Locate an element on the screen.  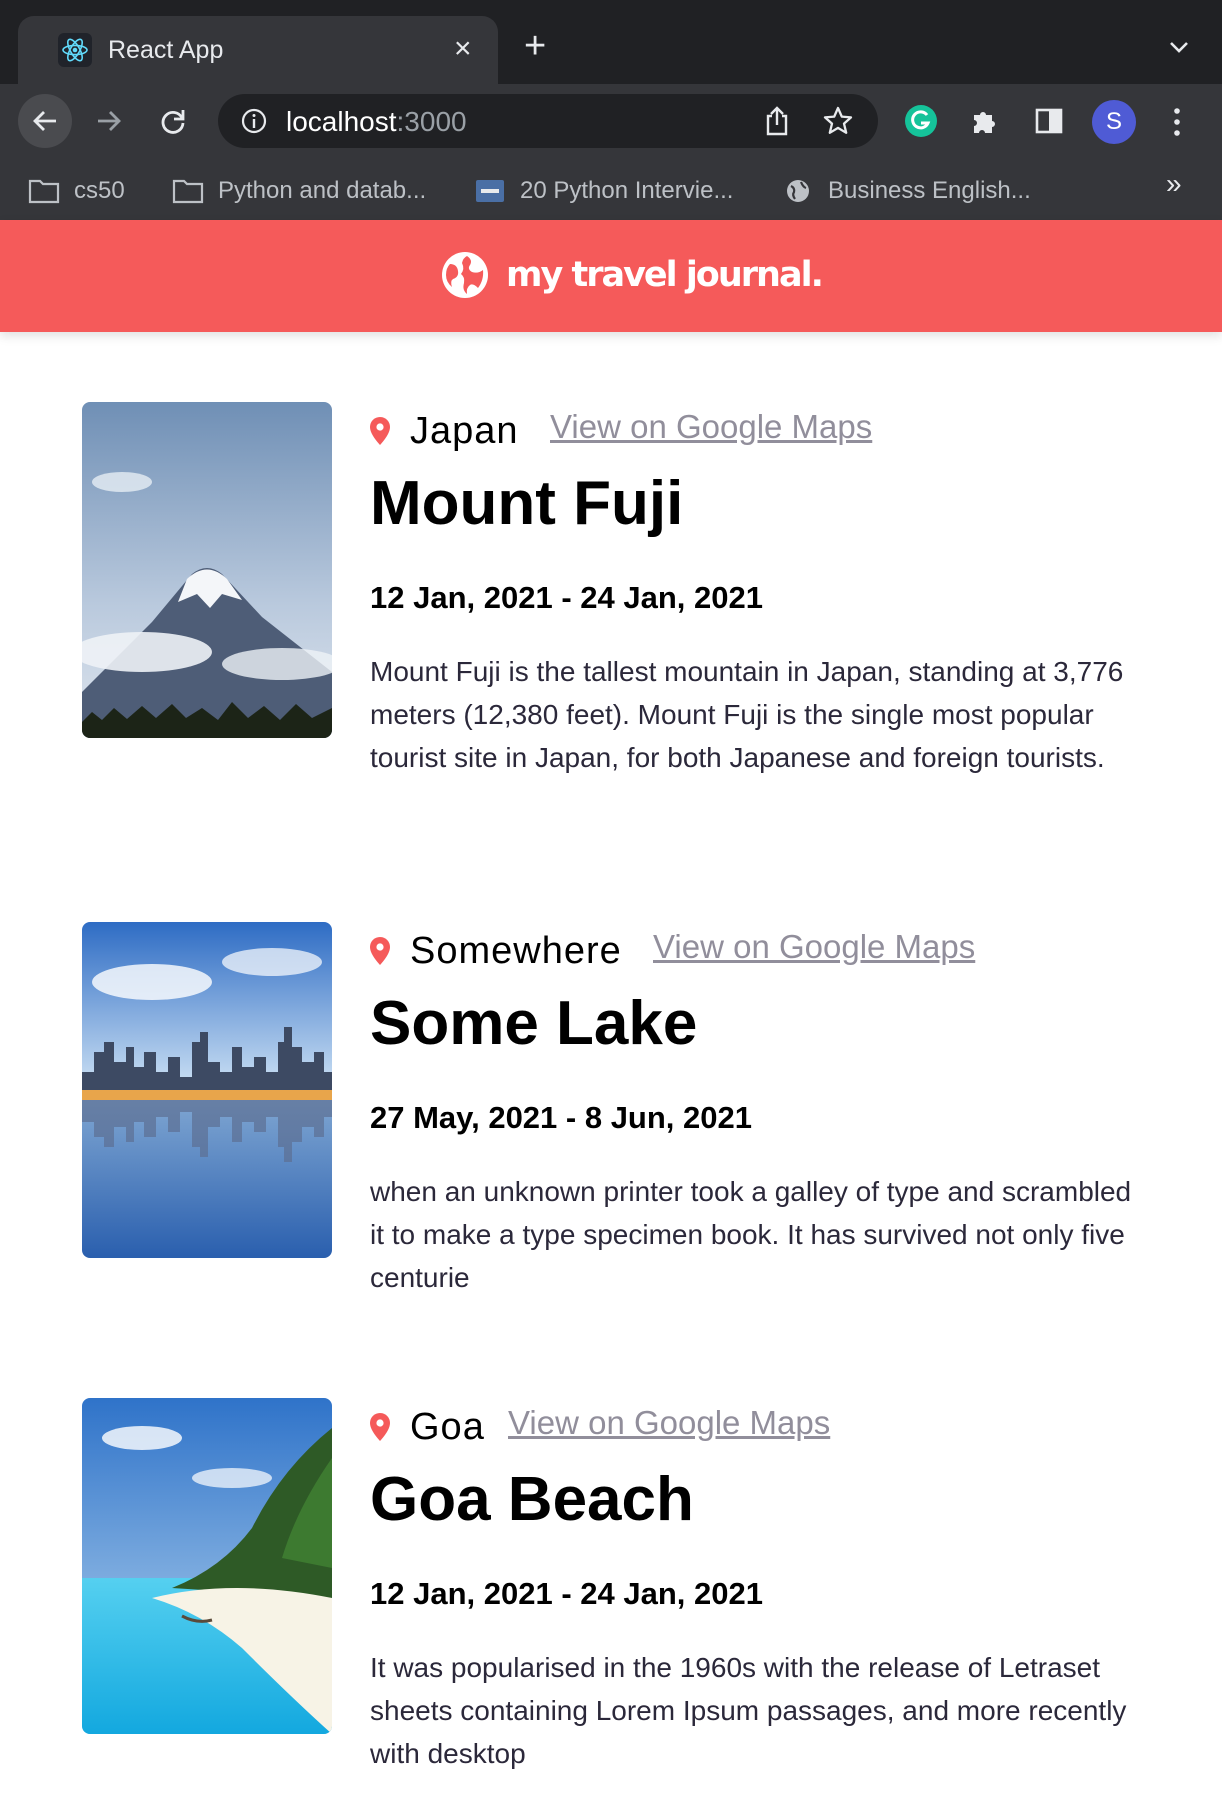
tab-title: React App is located at coordinates (166, 50).